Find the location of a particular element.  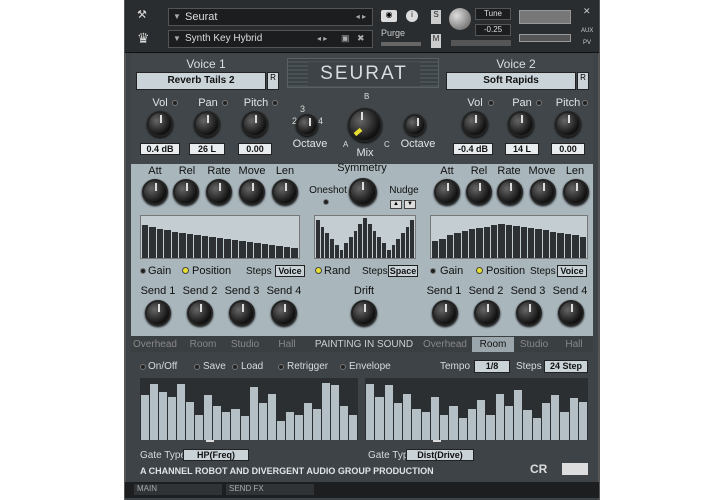

v2-vol-knob is located at coordinates (475, 124).